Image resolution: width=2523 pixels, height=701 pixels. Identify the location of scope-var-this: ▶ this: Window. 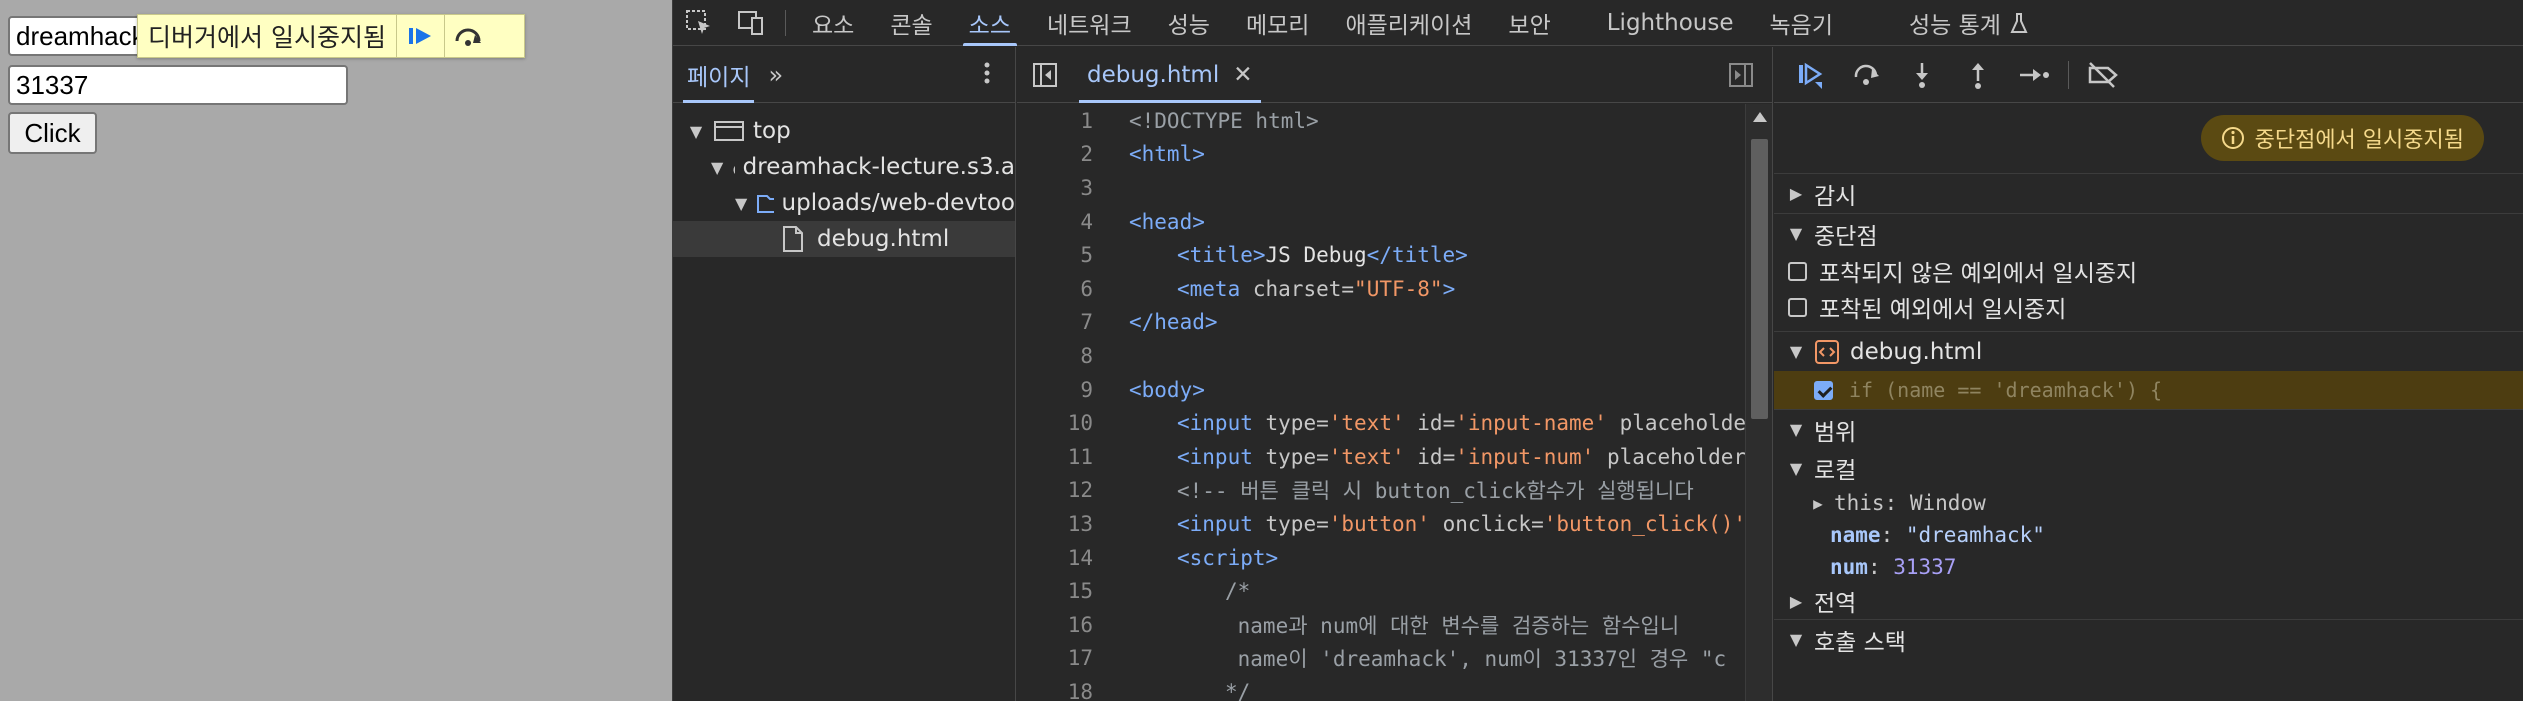
(2148, 503).